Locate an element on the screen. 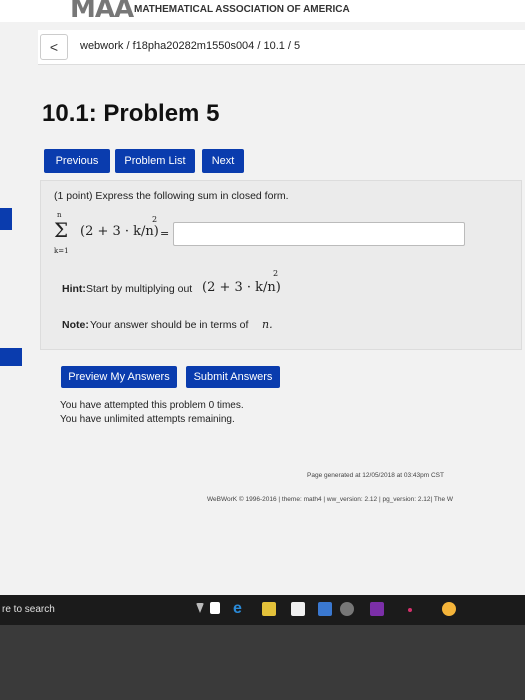 This screenshot has height=700, width=525. note-text: Your answer should be in terms of is located at coordinates (169, 325).